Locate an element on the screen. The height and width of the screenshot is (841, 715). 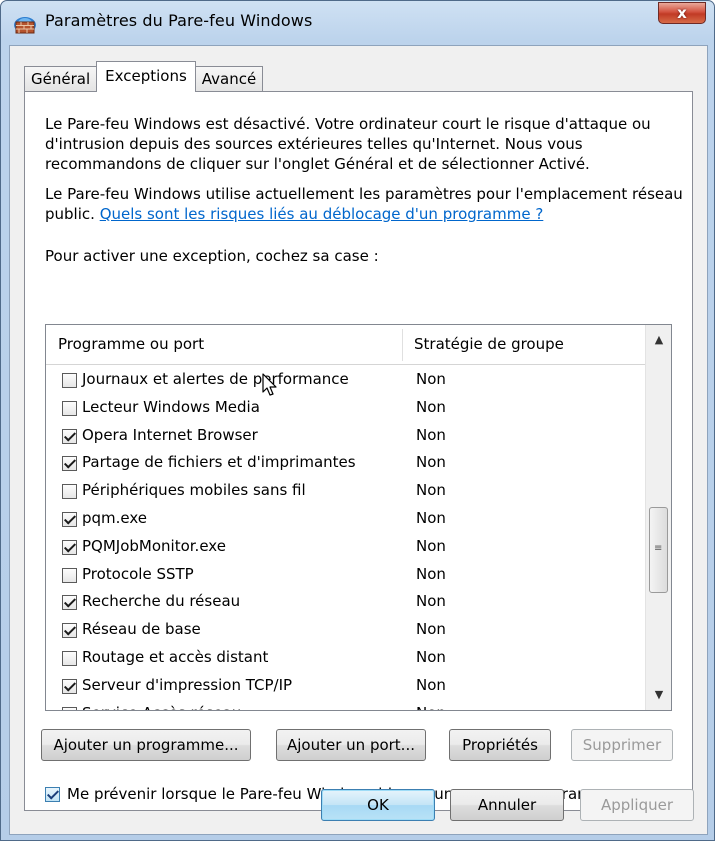
grip-icon: ≡ is located at coordinates (658, 548).